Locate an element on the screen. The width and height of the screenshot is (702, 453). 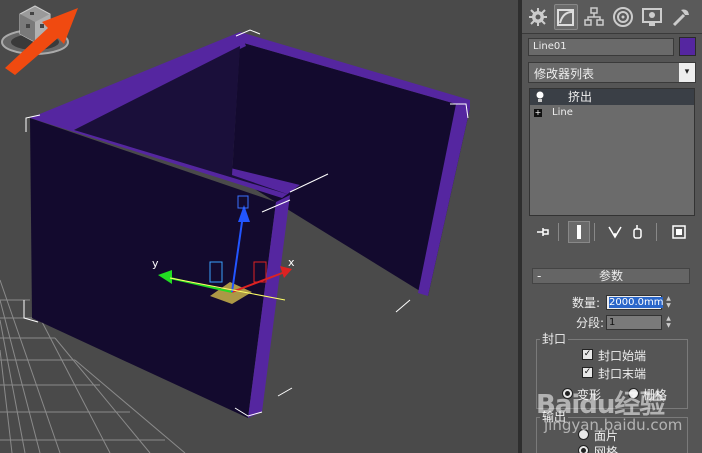
make-unique-icon is located at coordinates (615, 232).